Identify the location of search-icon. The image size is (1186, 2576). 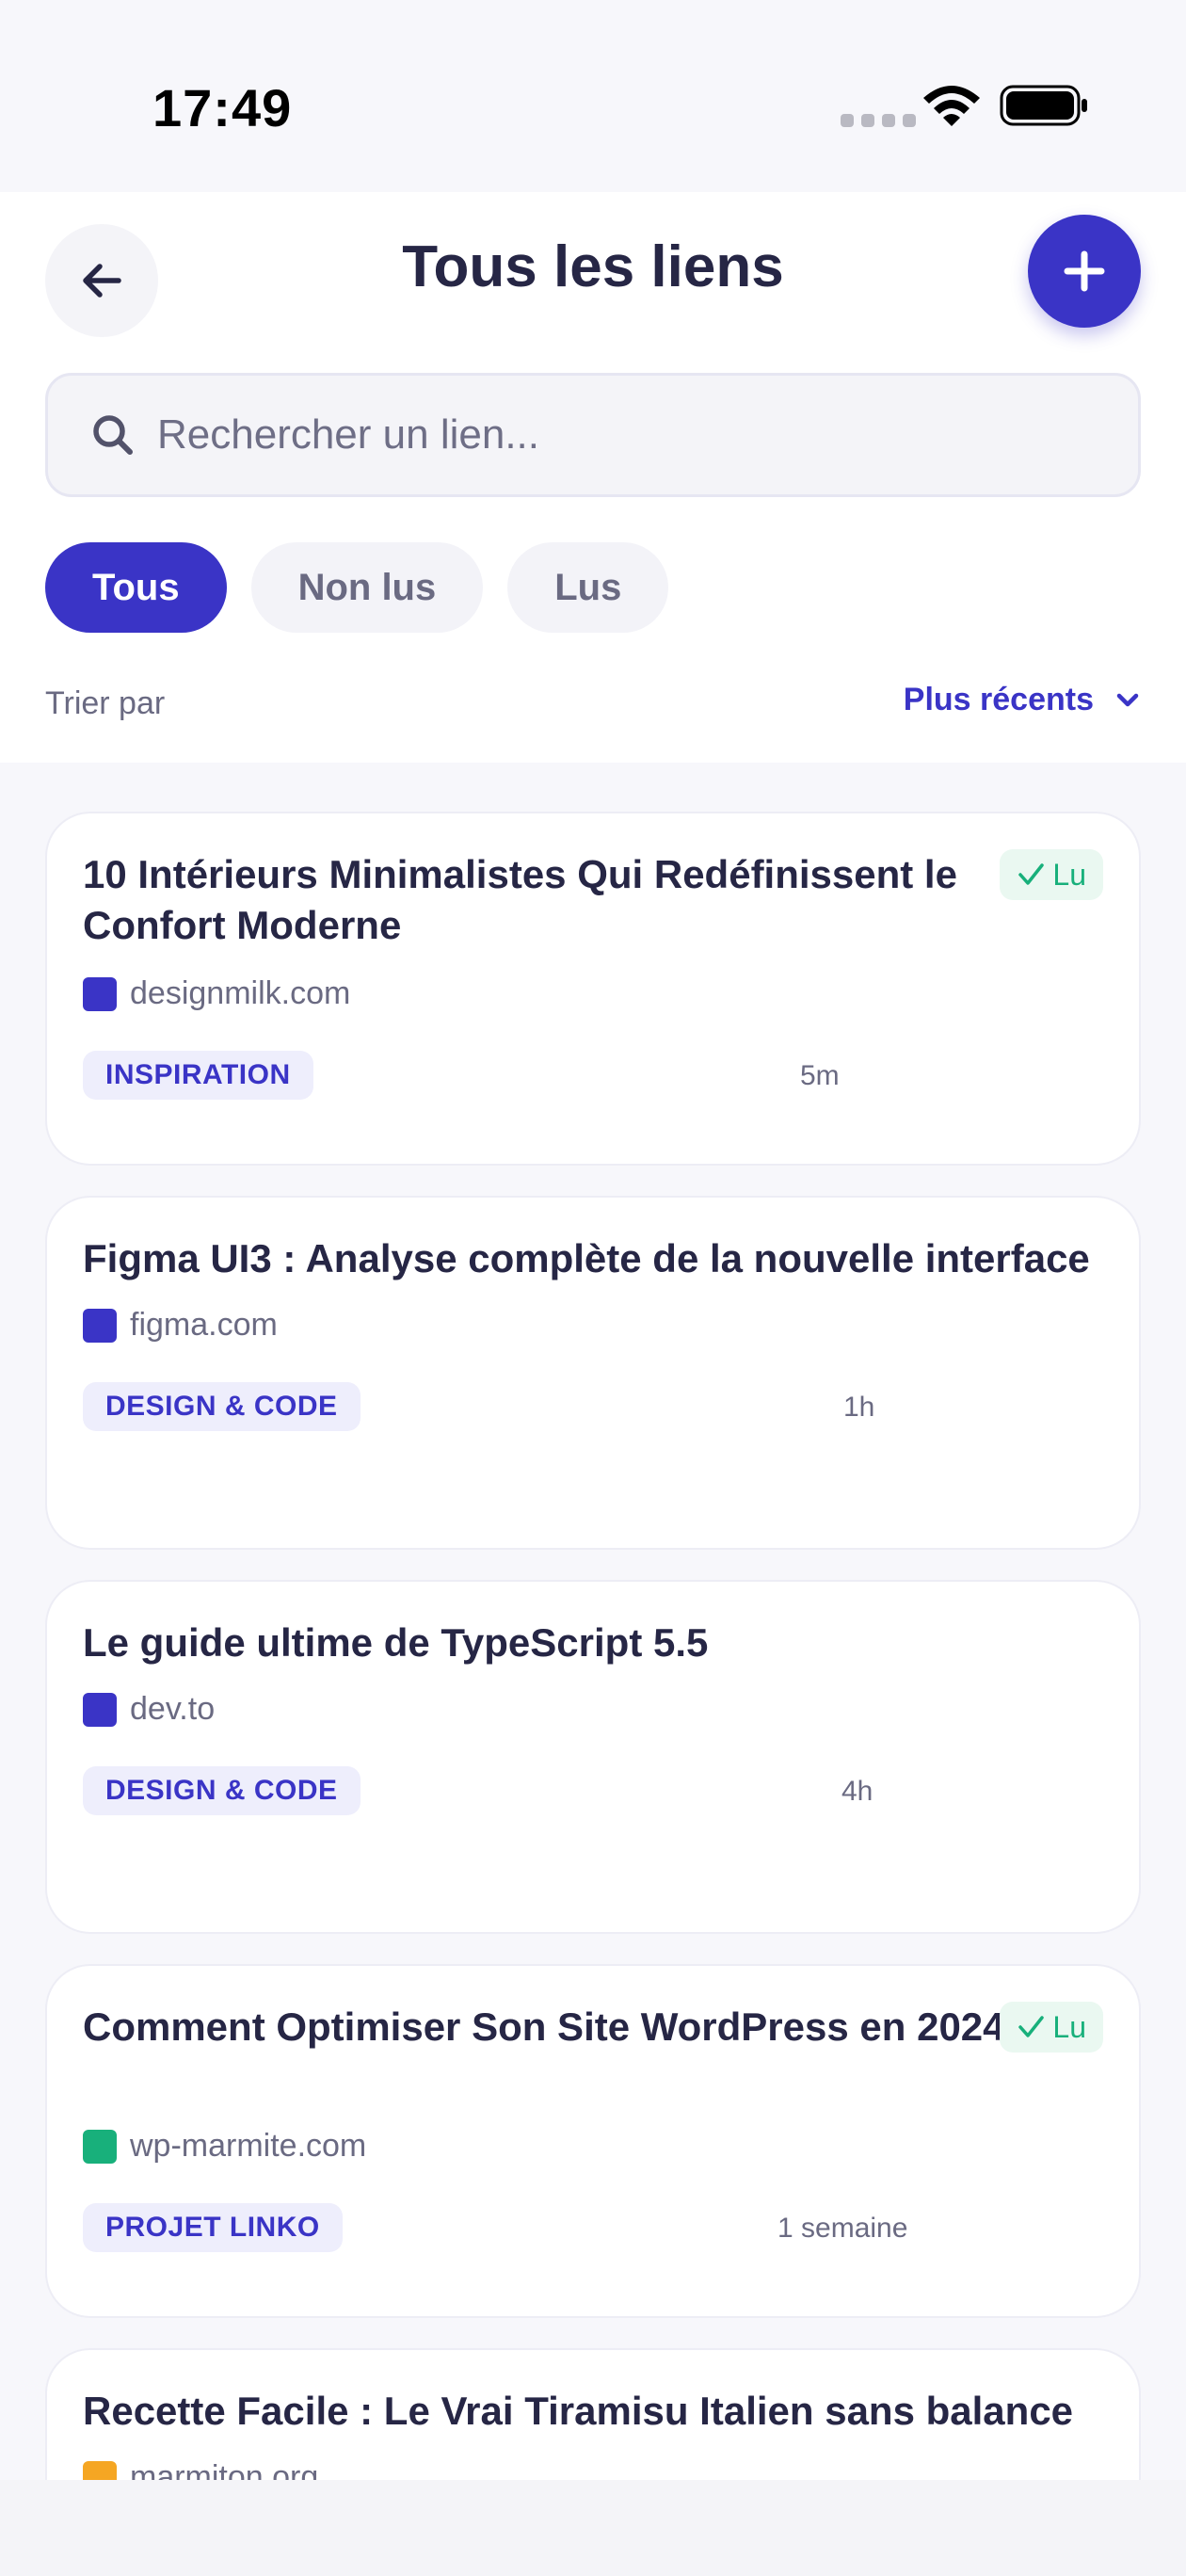
(113, 435).